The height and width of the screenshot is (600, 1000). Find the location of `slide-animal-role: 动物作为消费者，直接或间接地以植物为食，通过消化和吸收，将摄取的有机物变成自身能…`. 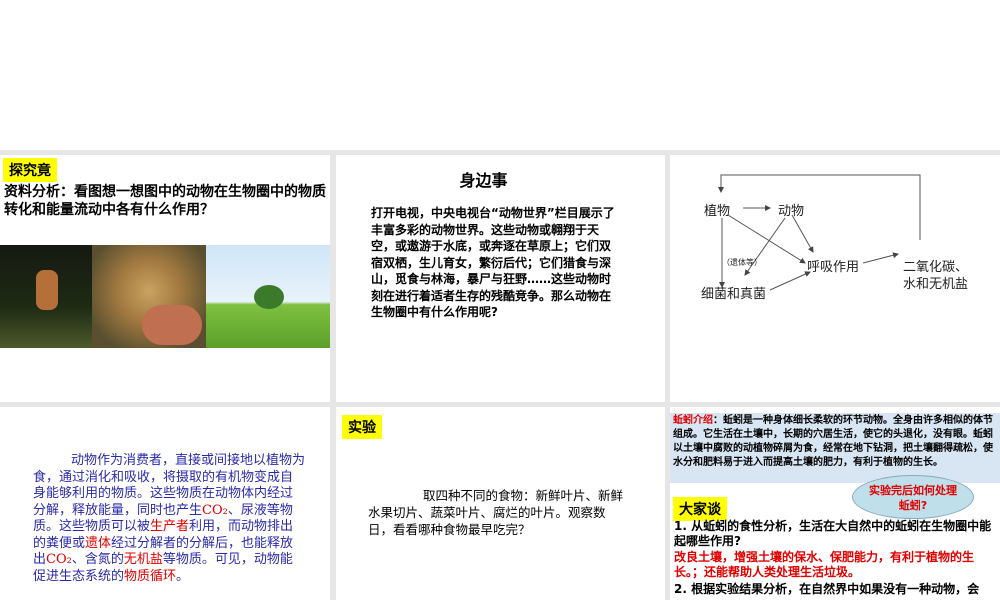

slide-animal-role: 动物作为消费者，直接或间接地以植物为食，通过消化和吸收，将摄取的有机物变成自身能… is located at coordinates (165, 503).